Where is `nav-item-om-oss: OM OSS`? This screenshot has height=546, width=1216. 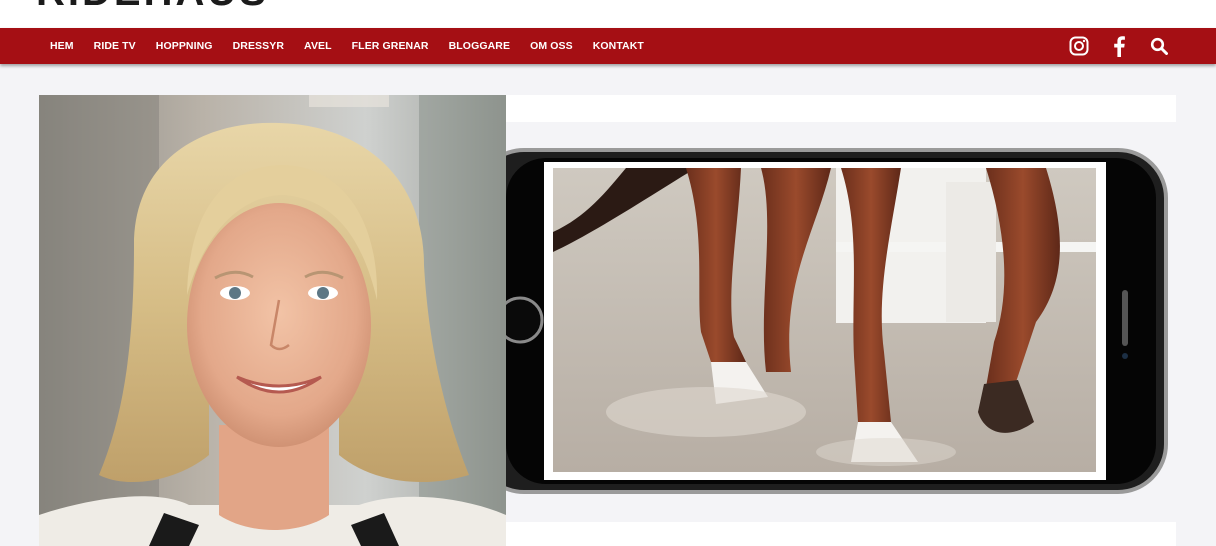
nav-item-om-oss: OM OSS is located at coordinates (551, 46).